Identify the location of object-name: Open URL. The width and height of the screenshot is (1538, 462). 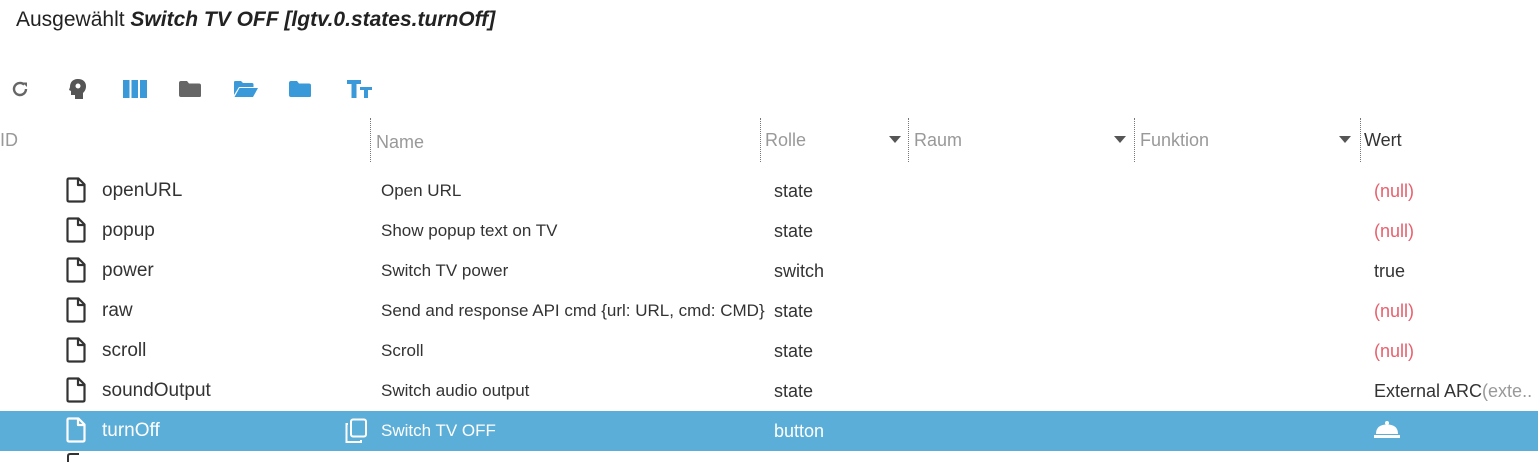
(421, 190).